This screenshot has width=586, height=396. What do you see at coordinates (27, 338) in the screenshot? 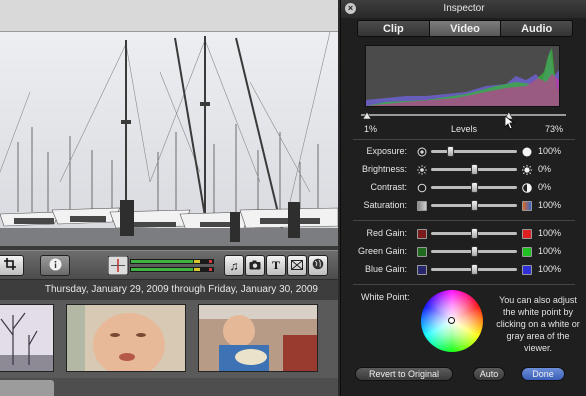
I see `clip-thumbnail-trees` at bounding box center [27, 338].